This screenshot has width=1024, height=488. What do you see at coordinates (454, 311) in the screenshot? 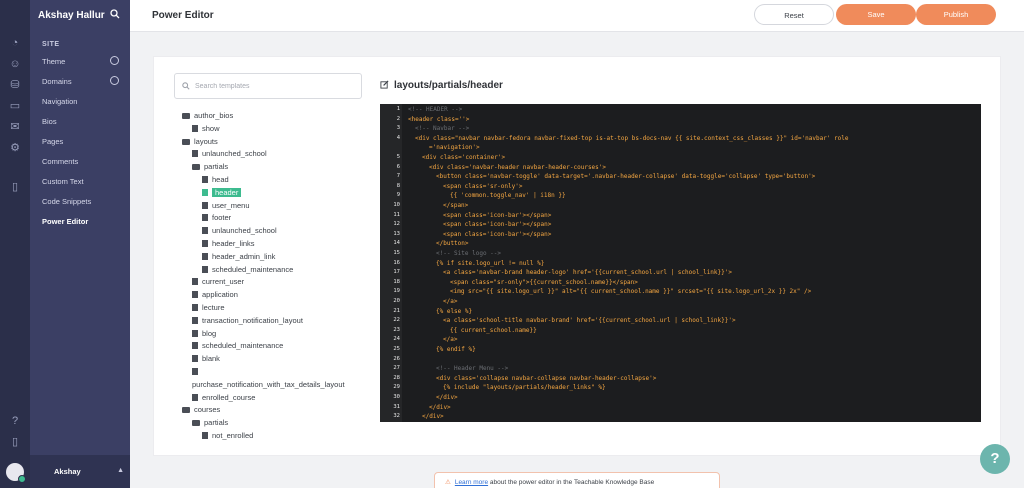
I see `code-line: {% else %}` at bounding box center [454, 311].